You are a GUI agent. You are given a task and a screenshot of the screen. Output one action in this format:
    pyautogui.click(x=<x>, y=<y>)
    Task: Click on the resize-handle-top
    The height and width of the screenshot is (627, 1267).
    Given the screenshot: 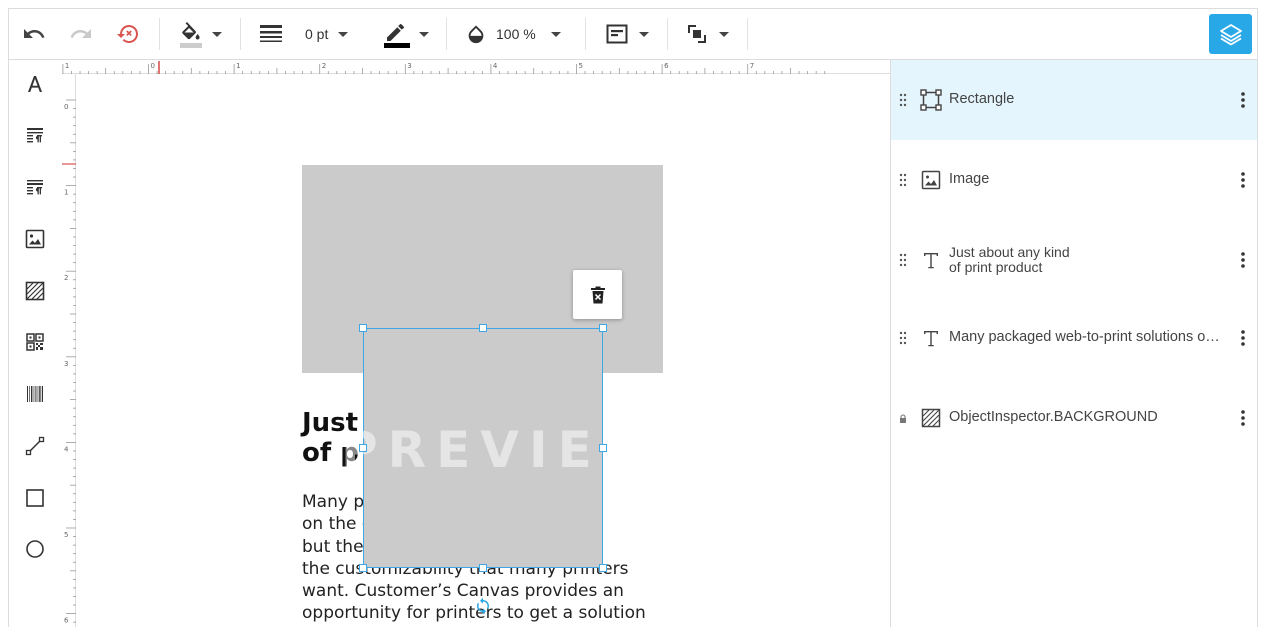 What is the action you would take?
    pyautogui.click(x=483, y=328)
    